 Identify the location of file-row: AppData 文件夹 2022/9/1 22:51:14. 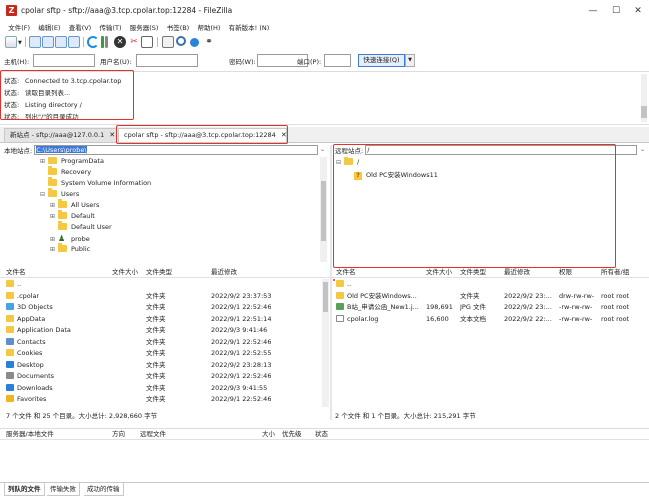
(161, 319).